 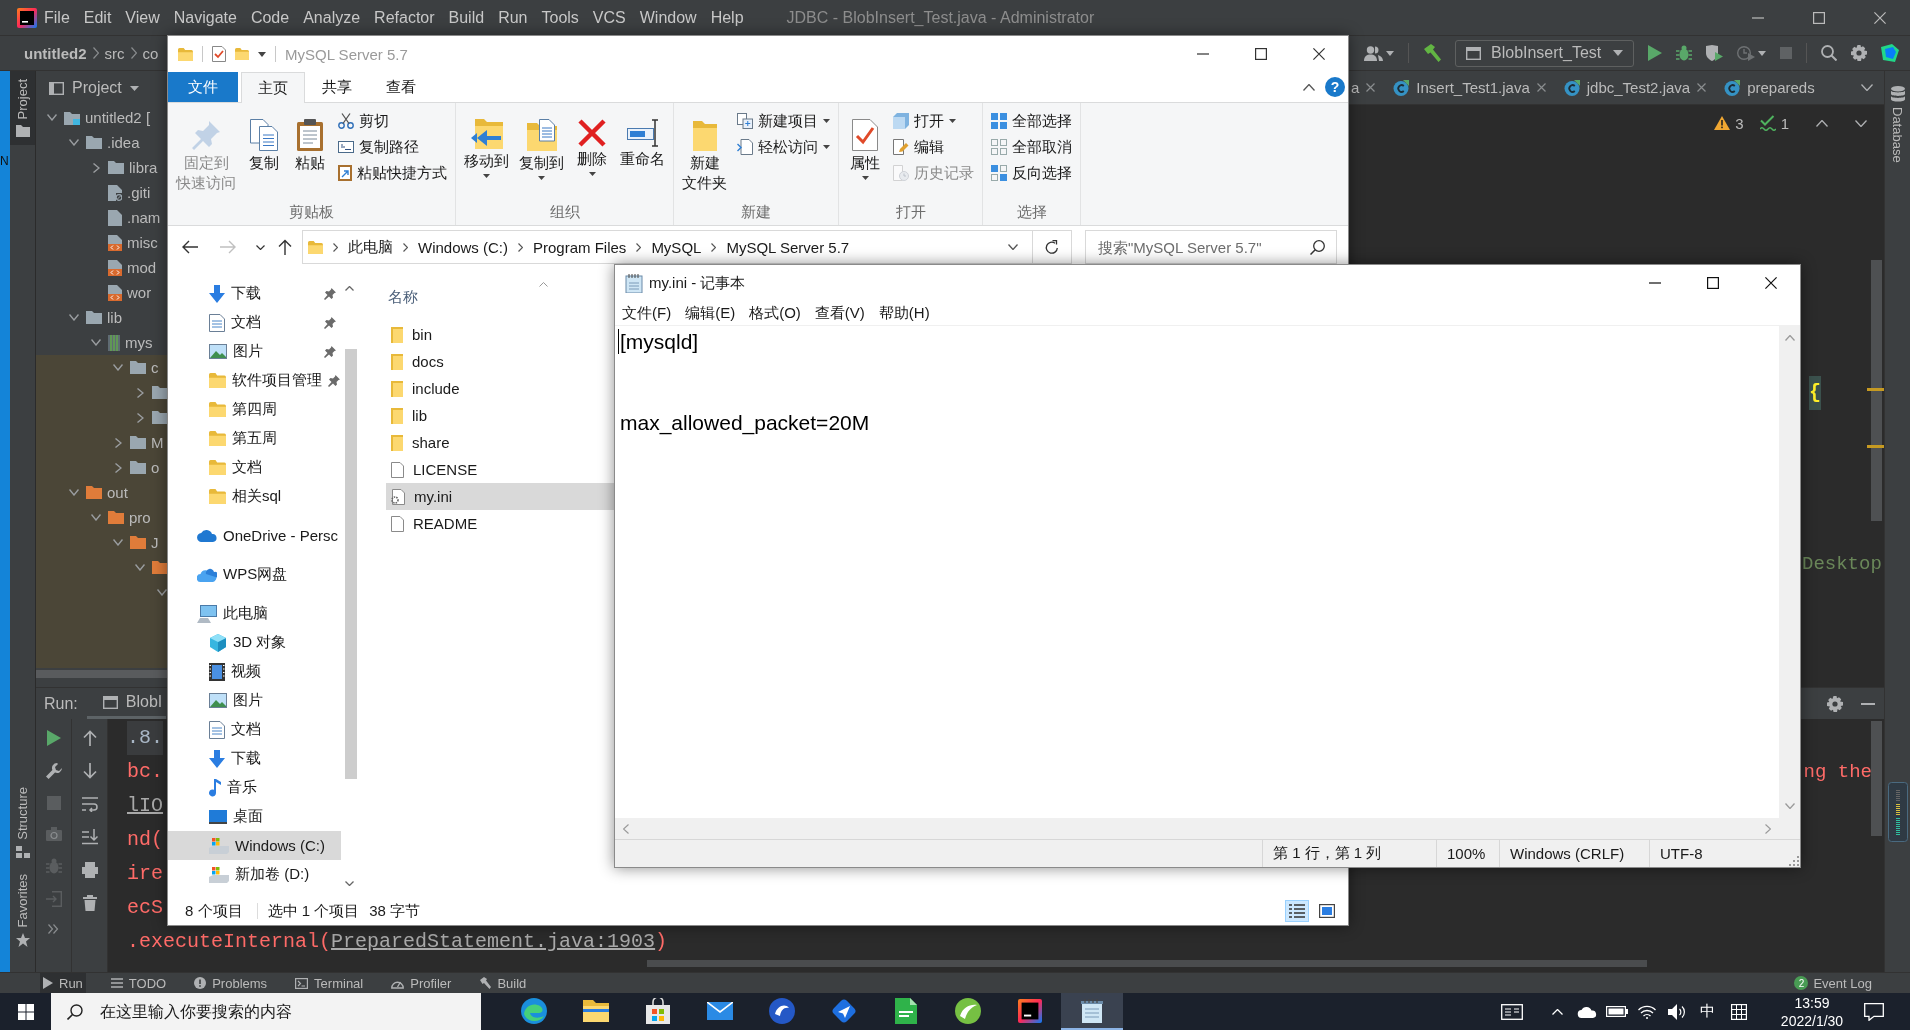 I want to click on ribbon-button: 移动到, so click(x=486, y=151).